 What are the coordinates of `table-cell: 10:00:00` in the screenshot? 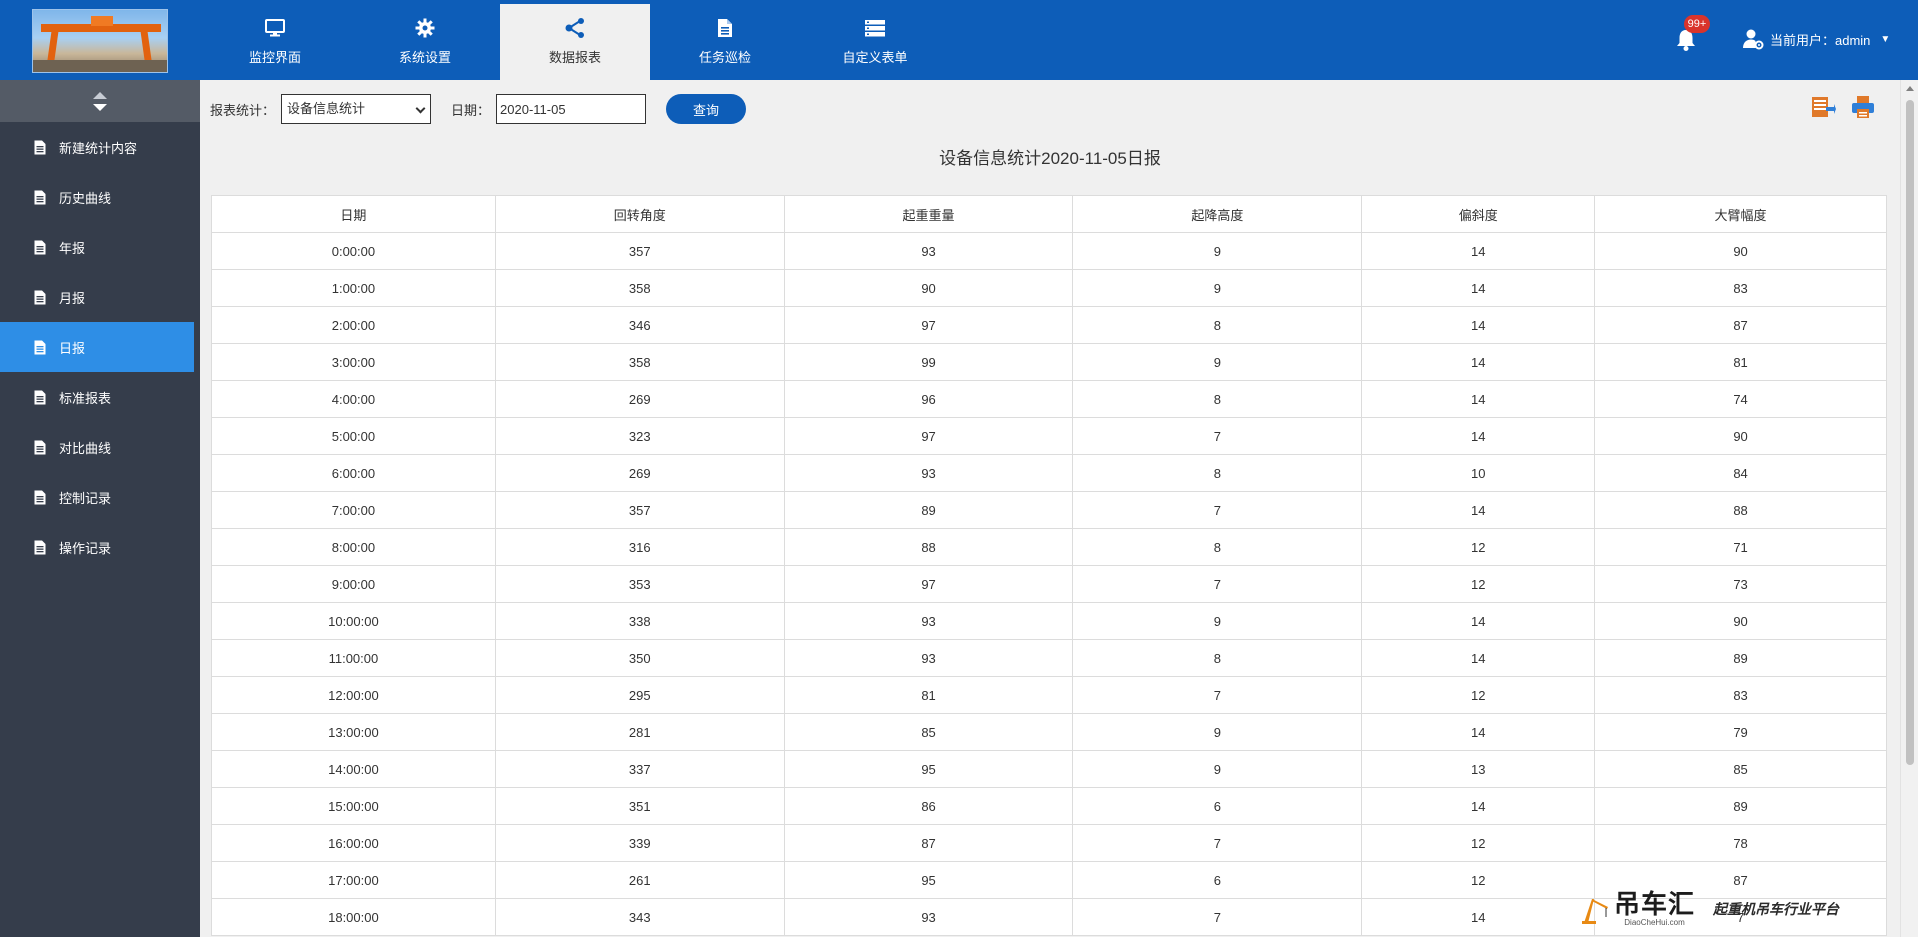 It's located at (353, 621).